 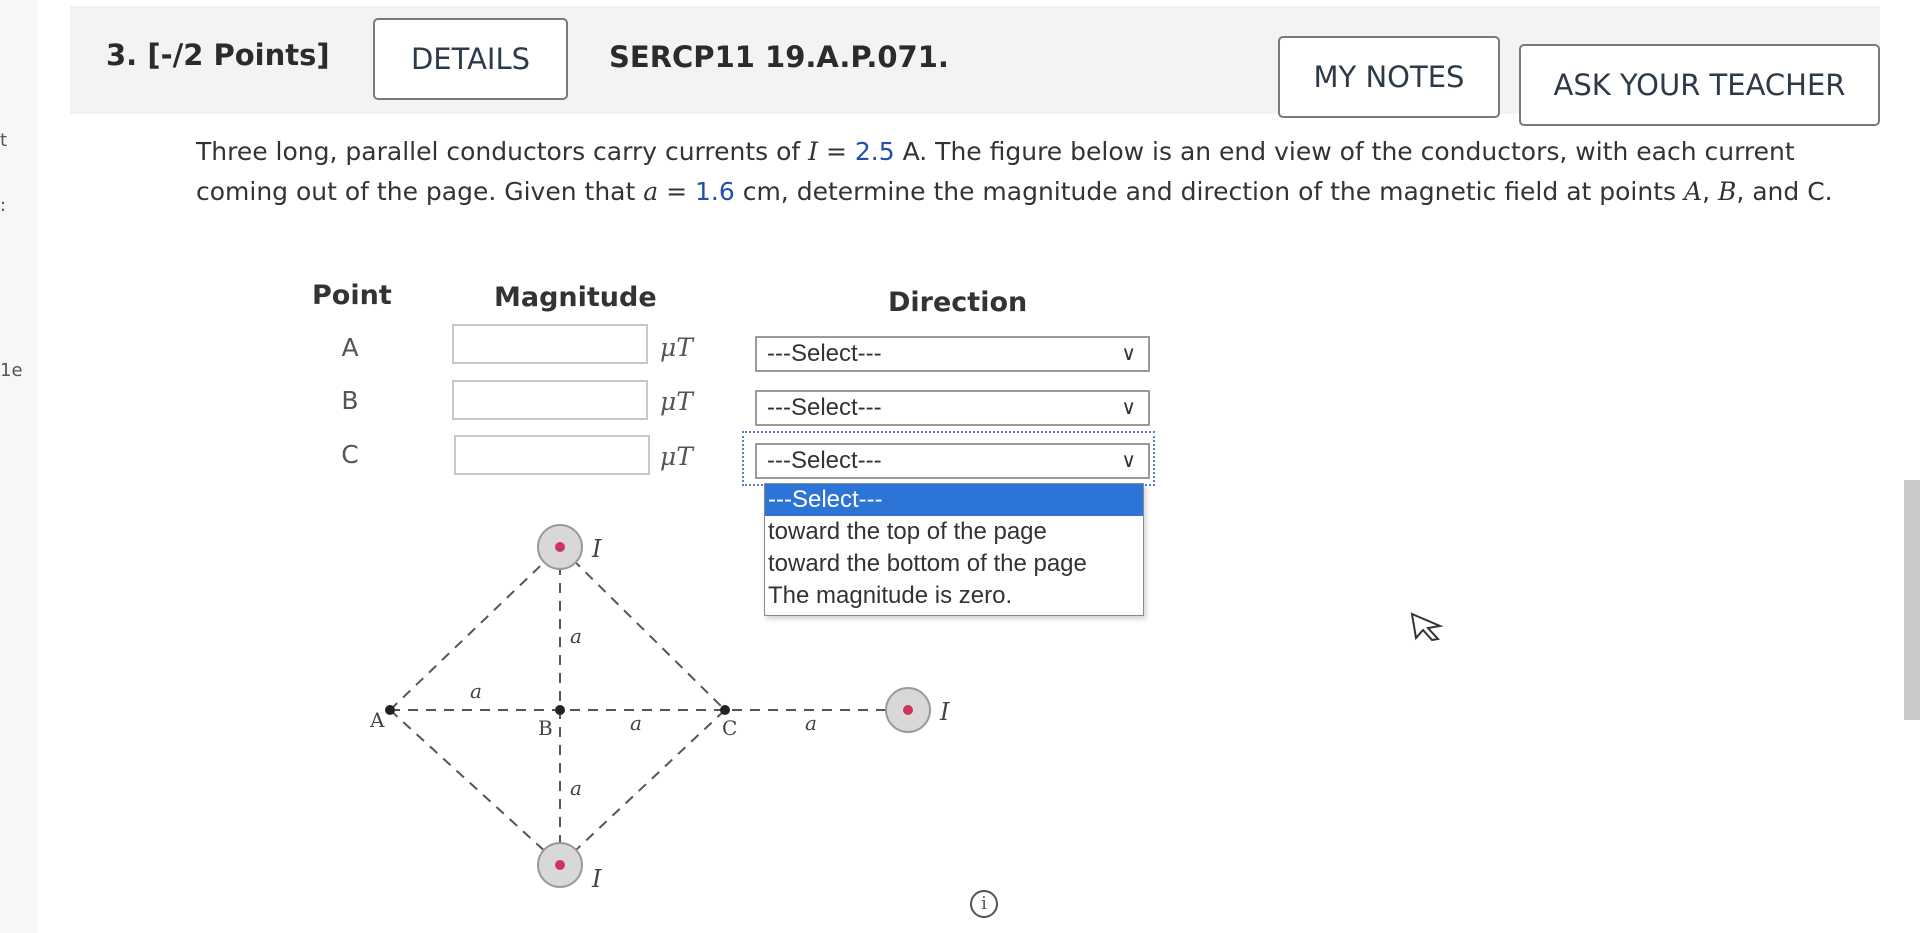 I want to click on question-number: 3. [-/2 Points], so click(x=218, y=55).